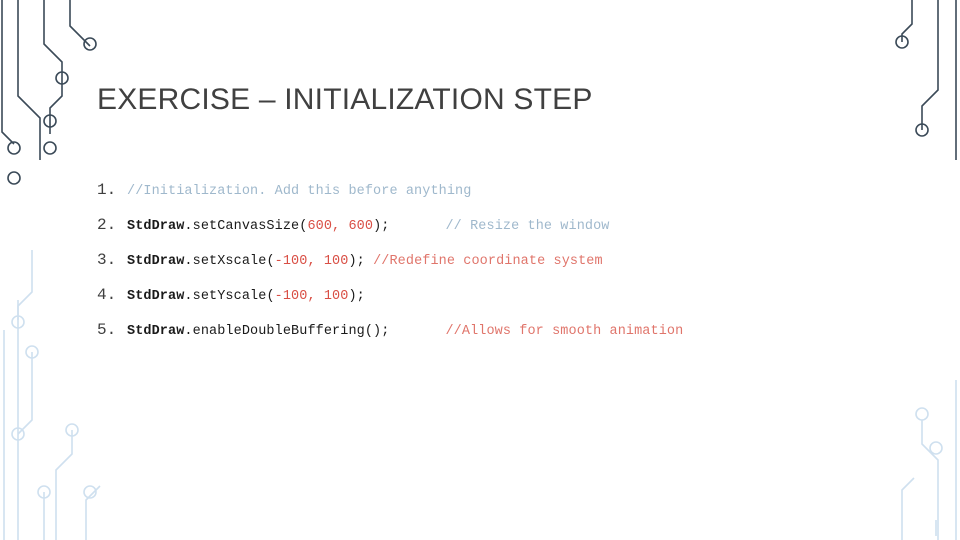 The image size is (960, 540). What do you see at coordinates (274, 331) in the screenshot?
I see `code-token-method: .enableDoubleBuffering` at bounding box center [274, 331].